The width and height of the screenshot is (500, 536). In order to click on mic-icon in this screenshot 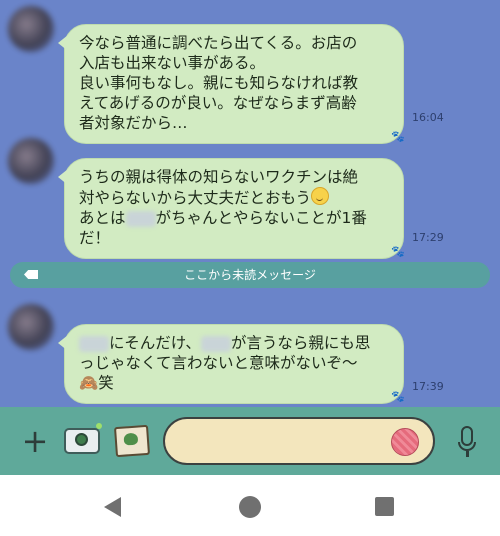, I will do `click(465, 441)`.